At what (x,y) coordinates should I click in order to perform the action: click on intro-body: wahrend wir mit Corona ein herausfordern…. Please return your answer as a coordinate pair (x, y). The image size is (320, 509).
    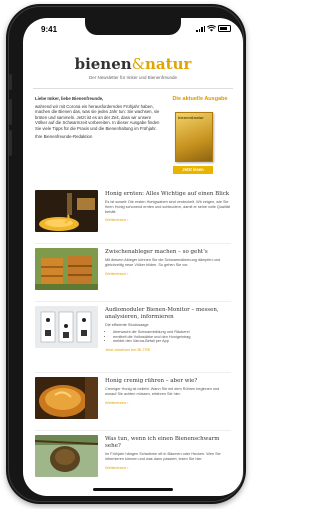
    Looking at the image, I should click on (97, 117).